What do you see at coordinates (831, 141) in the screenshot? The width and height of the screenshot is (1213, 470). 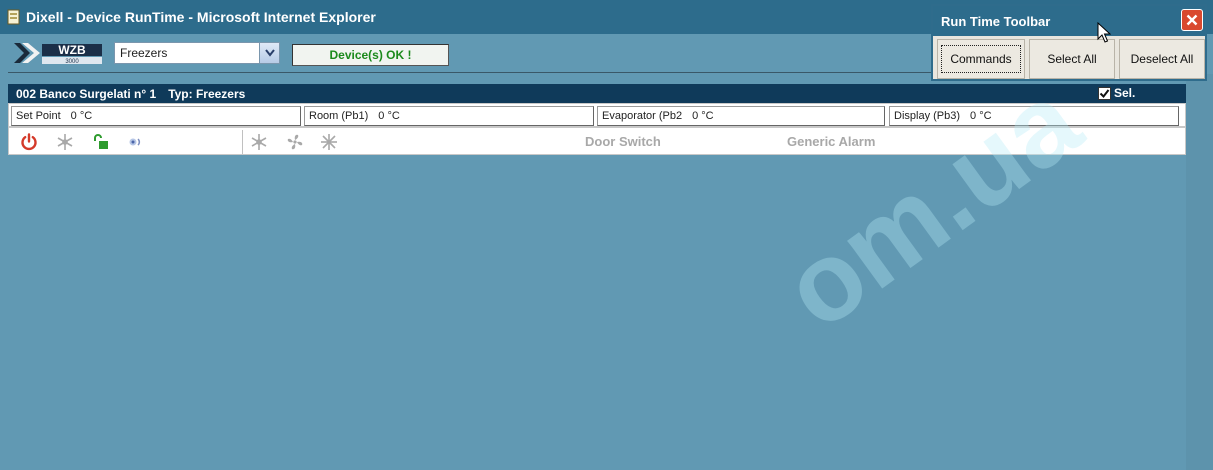 I see `generic-alarm-status: Generic Alarm` at bounding box center [831, 141].